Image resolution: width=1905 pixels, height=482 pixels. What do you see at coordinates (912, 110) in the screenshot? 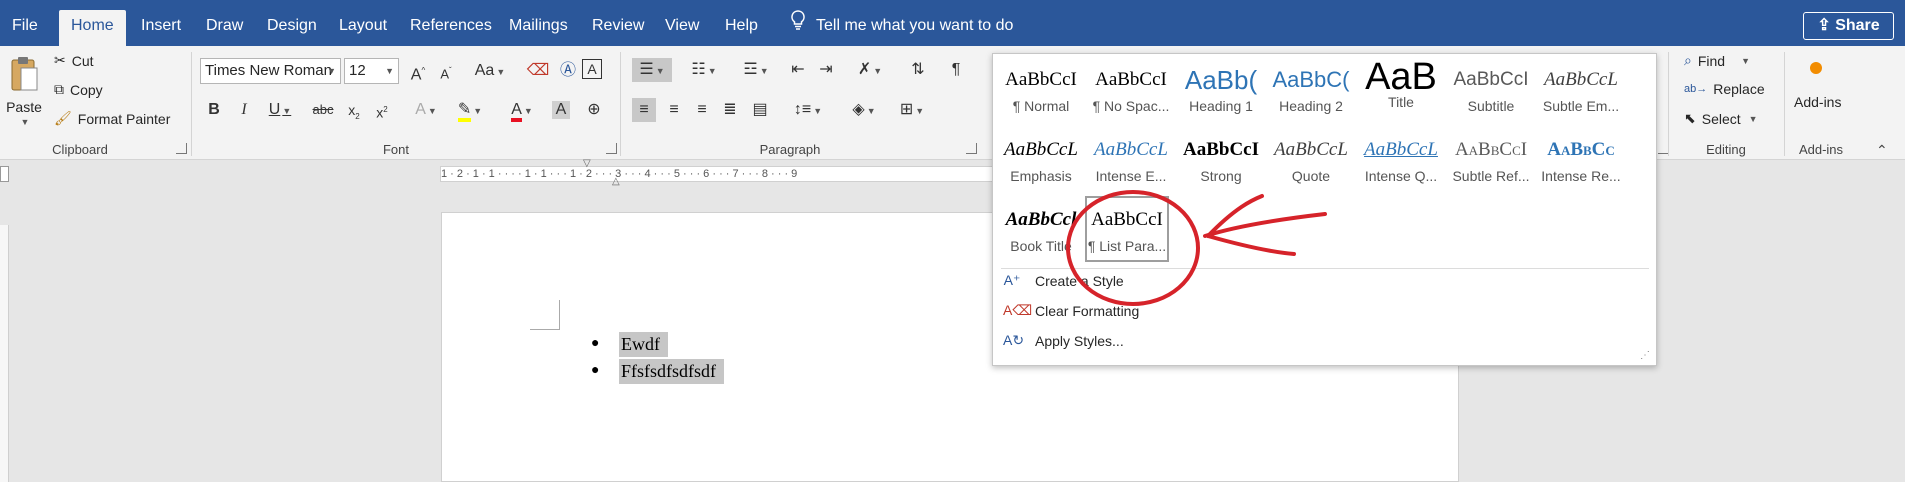
I see `borders-icon: ⊞ ▼` at bounding box center [912, 110].